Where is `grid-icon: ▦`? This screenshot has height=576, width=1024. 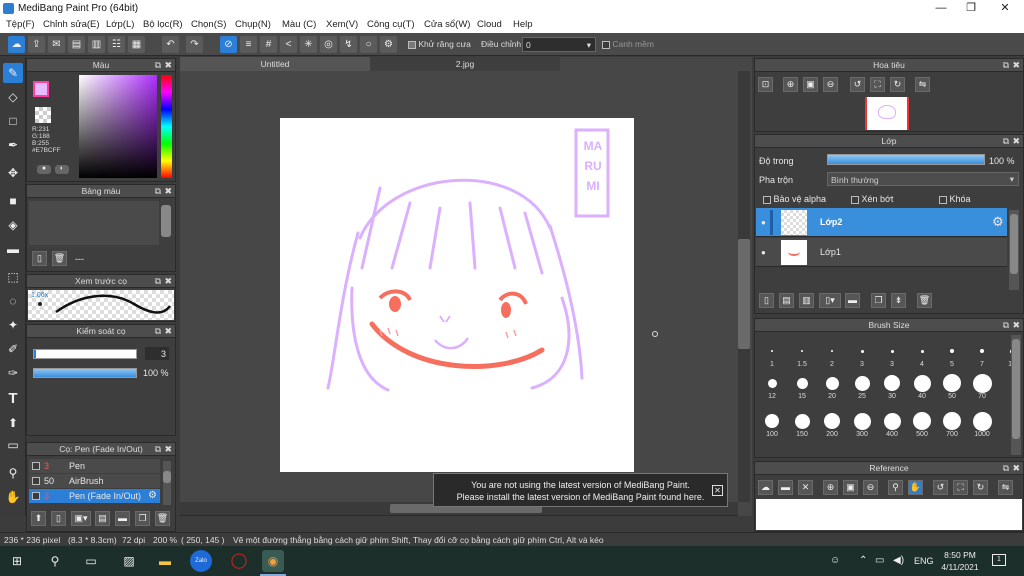 grid-icon: ▦ is located at coordinates (136, 44).